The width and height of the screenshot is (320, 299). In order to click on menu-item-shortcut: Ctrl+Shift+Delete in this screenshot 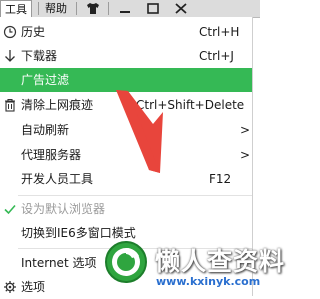, I will do `click(190, 105)`.